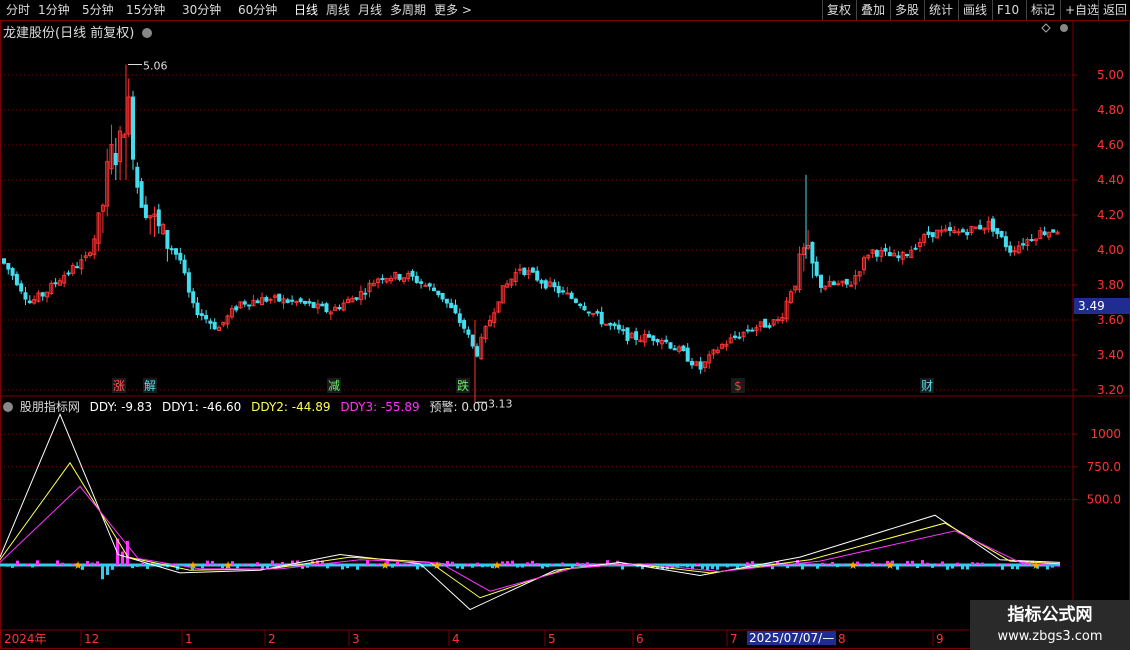 This screenshot has width=1130, height=650. I want to click on period-tab-1: 1分钟, so click(54, 10).